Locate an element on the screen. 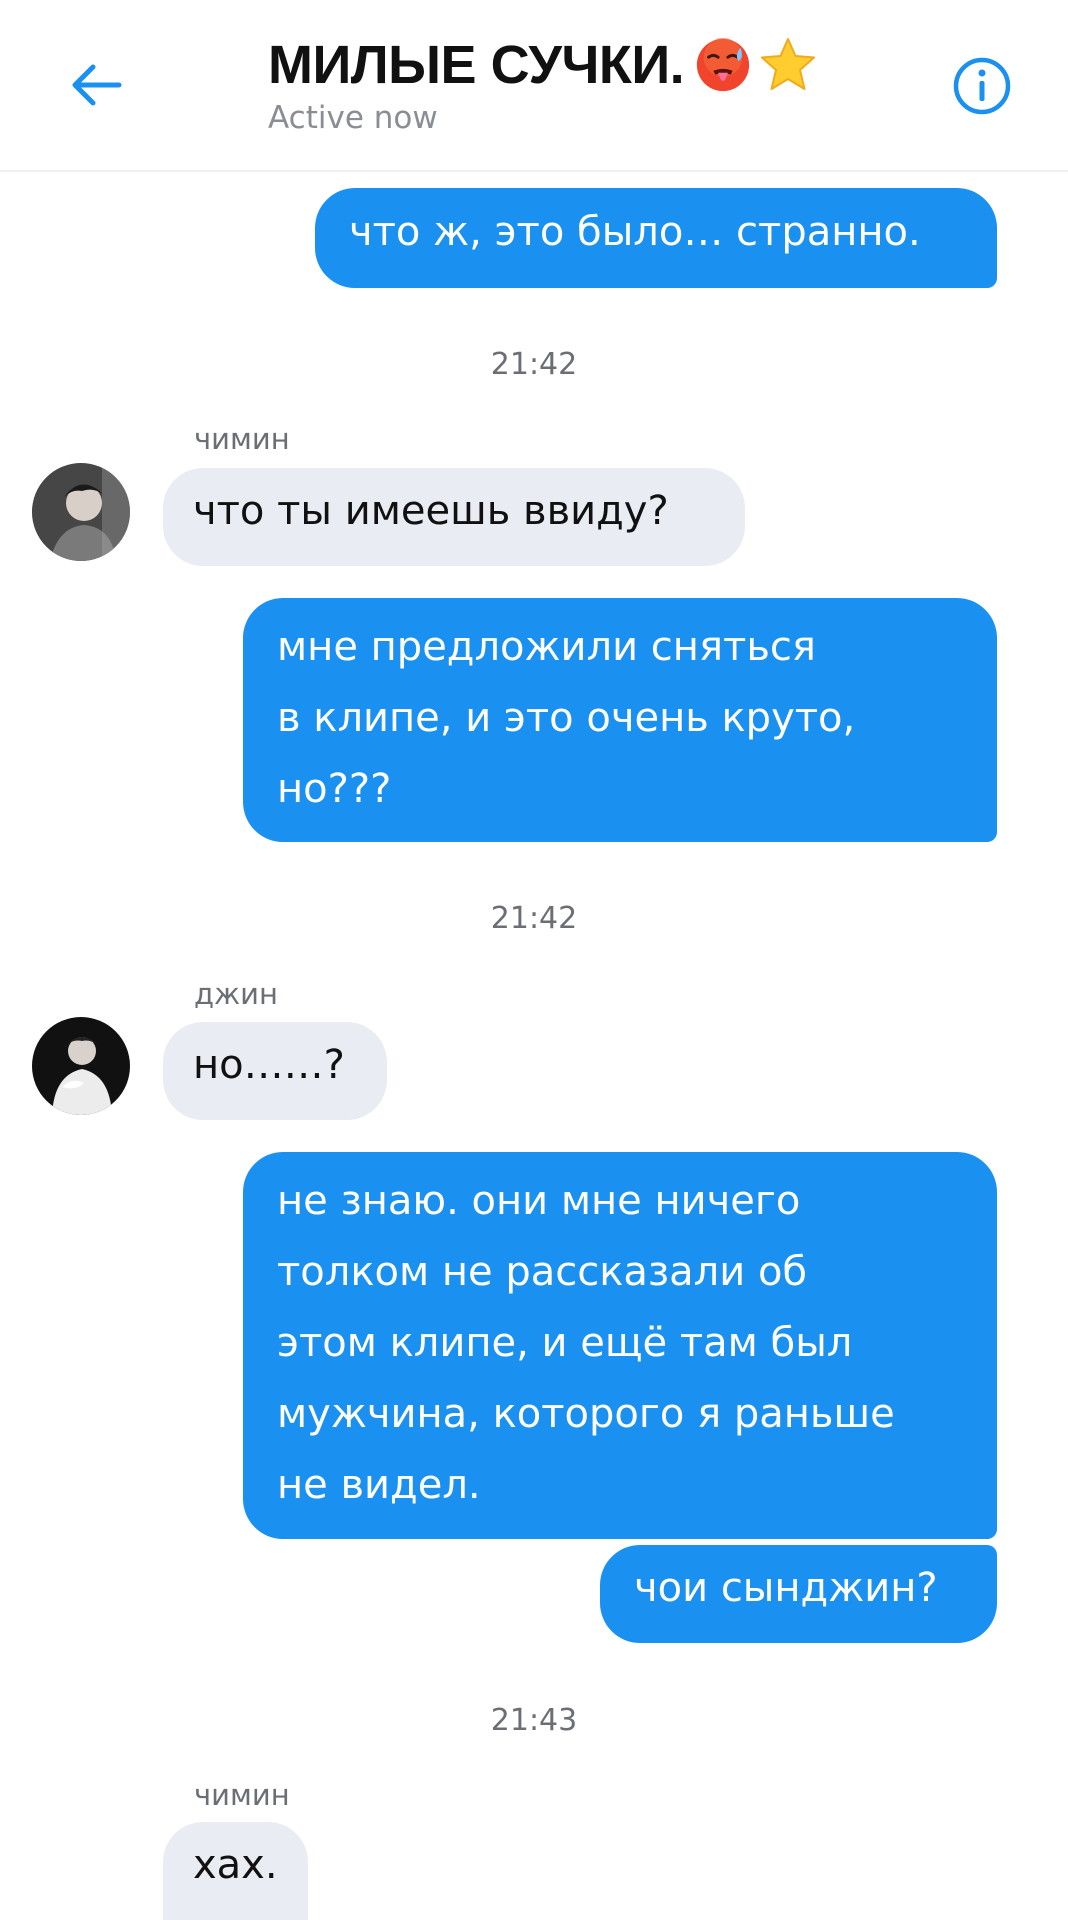 Image resolution: width=1068 pixels, height=1920 pixels. sender-name: джин is located at coordinates (236, 994).